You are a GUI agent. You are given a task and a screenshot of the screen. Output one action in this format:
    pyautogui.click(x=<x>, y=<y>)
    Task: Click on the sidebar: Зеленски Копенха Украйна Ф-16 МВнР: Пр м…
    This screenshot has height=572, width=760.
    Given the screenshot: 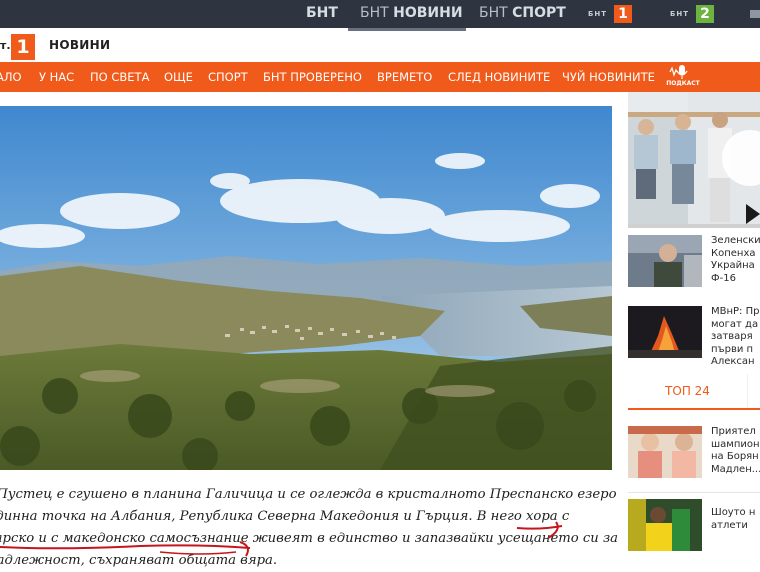 What is the action you would take?
    pyautogui.click(x=694, y=331)
    